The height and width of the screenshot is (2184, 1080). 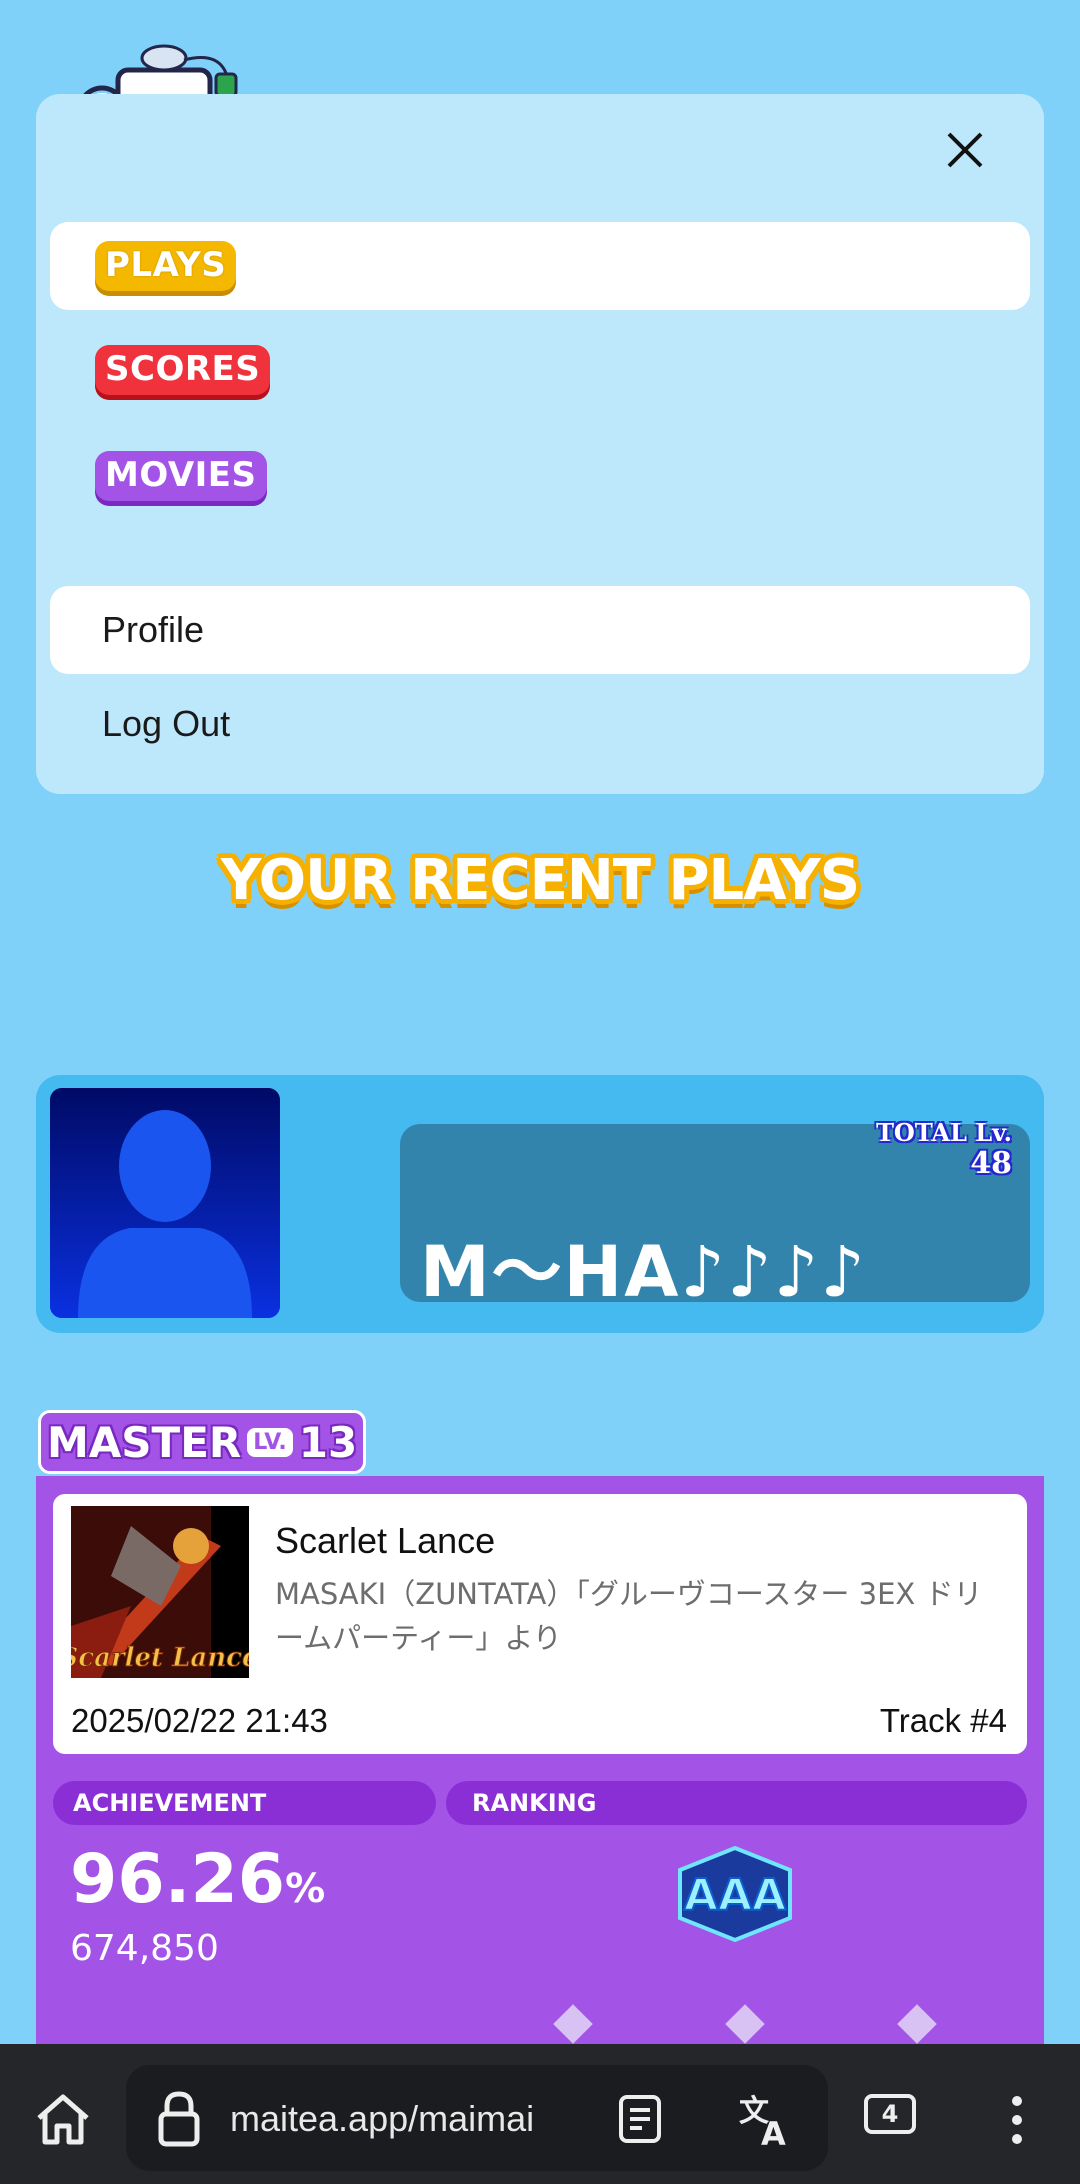 What do you see at coordinates (540, 476) in the screenshot?
I see `menu-item-movies: MOVIES` at bounding box center [540, 476].